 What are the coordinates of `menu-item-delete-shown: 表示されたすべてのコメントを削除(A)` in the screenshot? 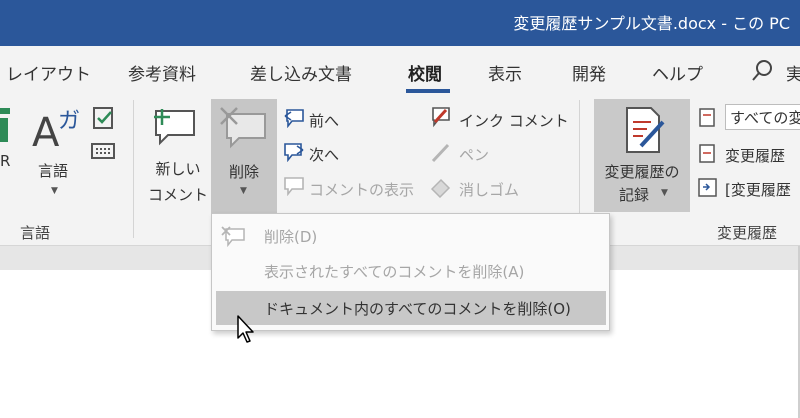 It's located at (411, 271).